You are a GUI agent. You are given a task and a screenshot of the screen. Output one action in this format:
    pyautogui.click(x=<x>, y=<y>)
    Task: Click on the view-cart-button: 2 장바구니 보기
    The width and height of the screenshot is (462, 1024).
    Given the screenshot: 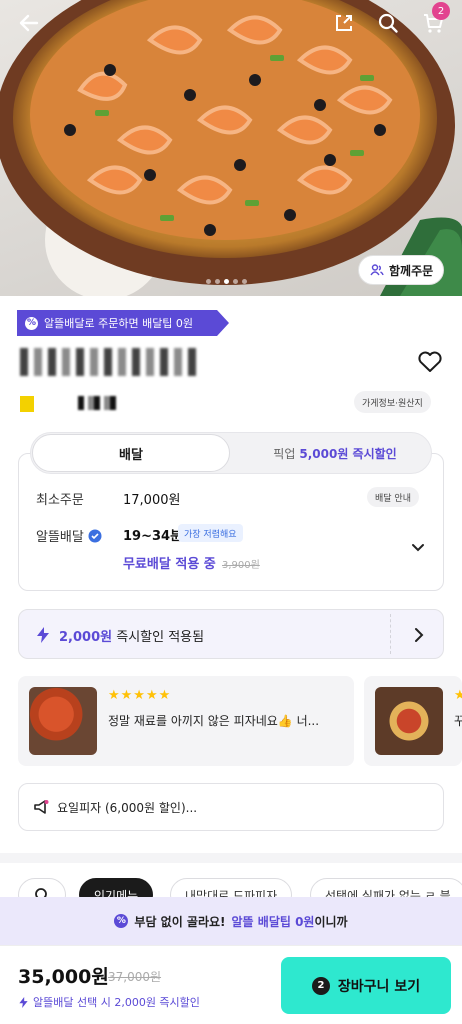 What is the action you would take?
    pyautogui.click(x=366, y=985)
    